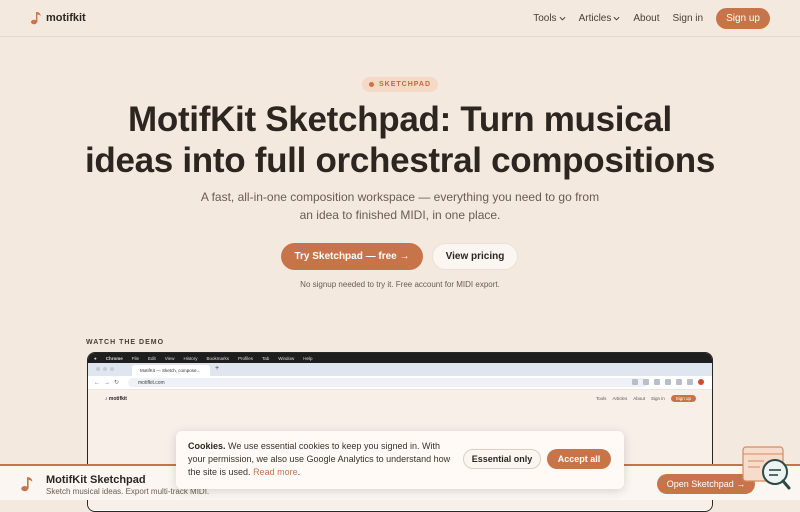 The height and width of the screenshot is (512, 800). Describe the element at coordinates (545, 18) in the screenshot. I see `nav-tools-label: Tools` at that location.